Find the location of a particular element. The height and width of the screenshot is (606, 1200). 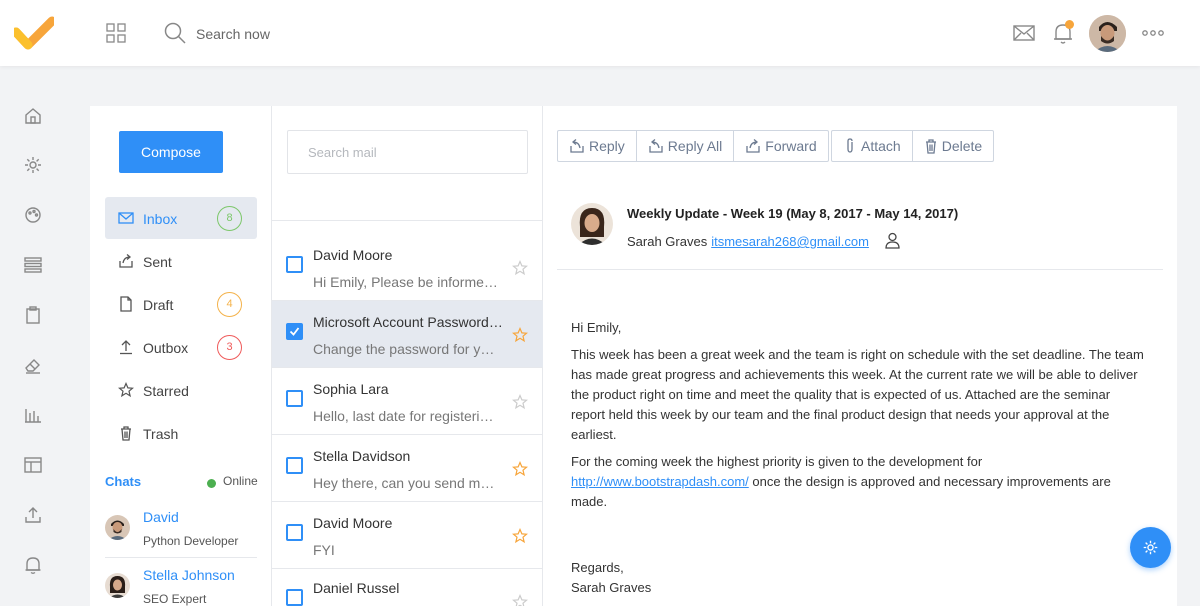

reply-toolbar: Reply Reply All Forward is located at coordinates (693, 146).